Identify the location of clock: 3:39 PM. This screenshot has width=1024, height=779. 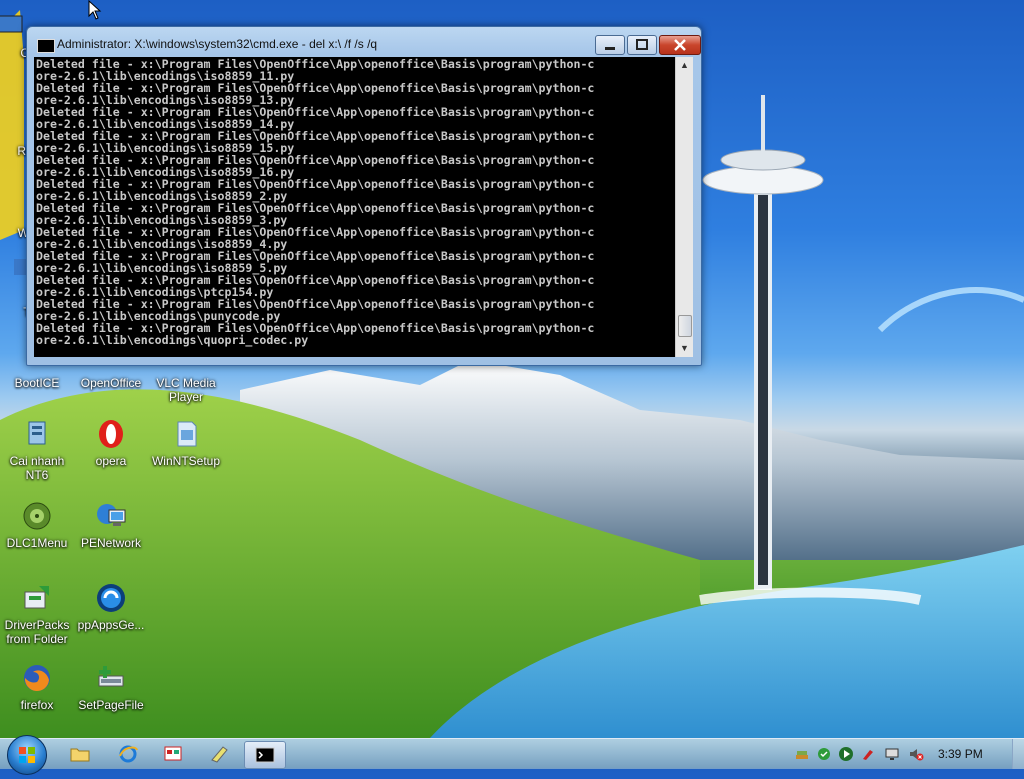
(960, 754).